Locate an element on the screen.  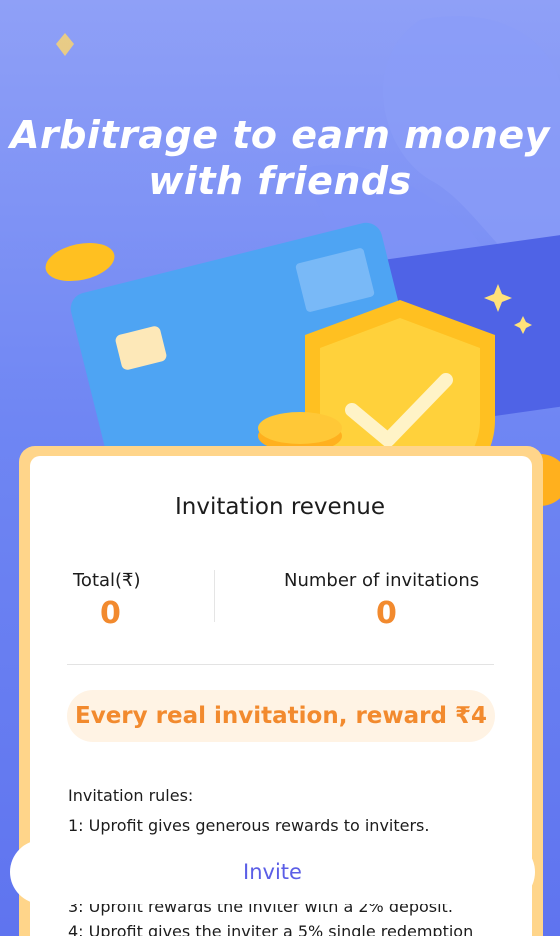
hero-headline: Arbitrage to earn money with friends is located at coordinates (280, 158).